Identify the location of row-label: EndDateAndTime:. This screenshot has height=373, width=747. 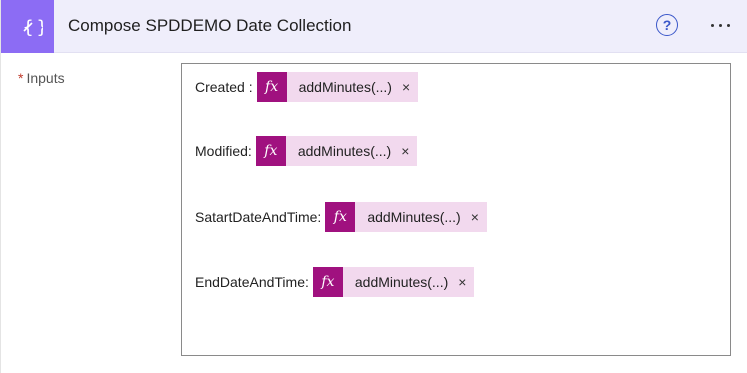
(252, 282).